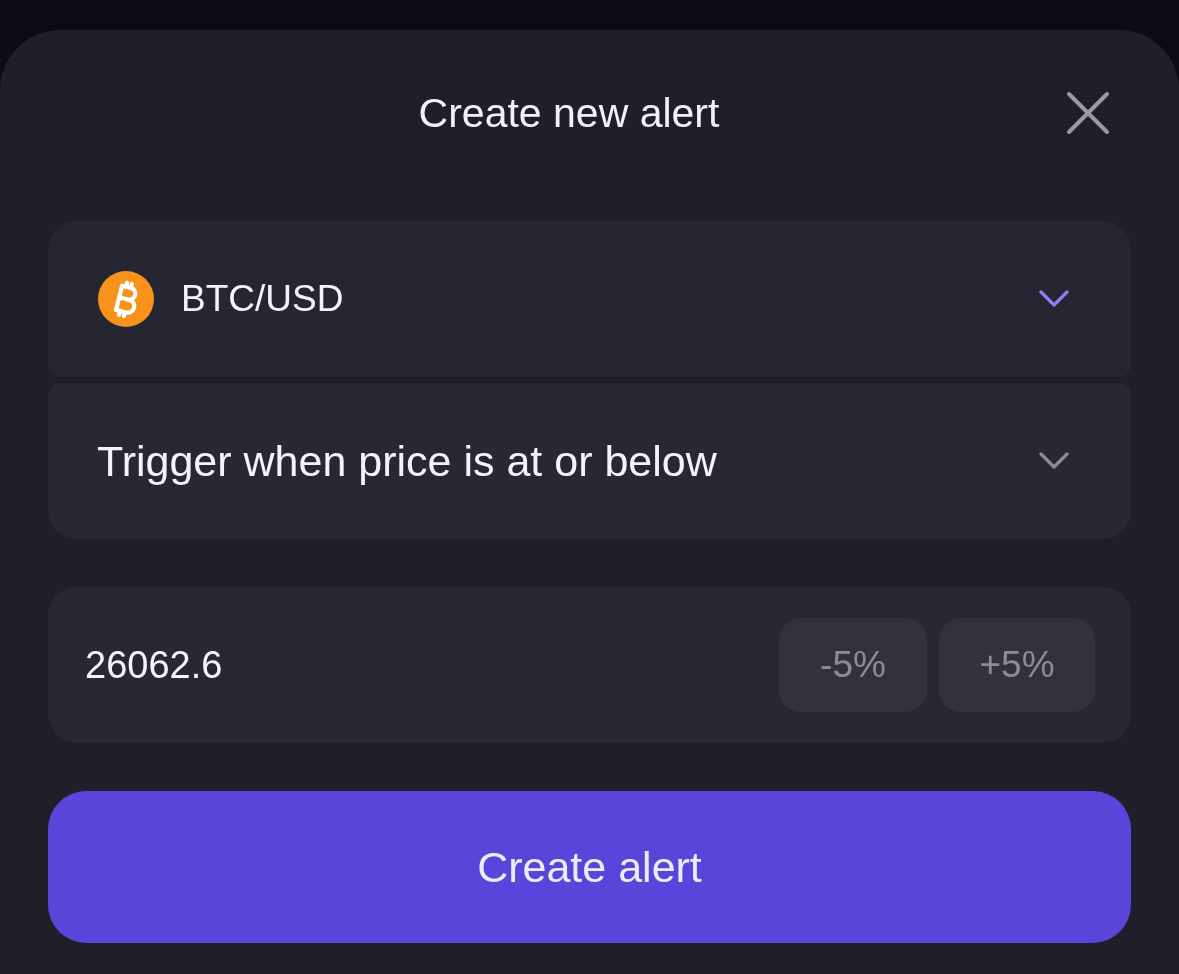 This screenshot has width=1179, height=974. I want to click on condition-dropdown: Trigger when price is at or below, so click(589, 461).